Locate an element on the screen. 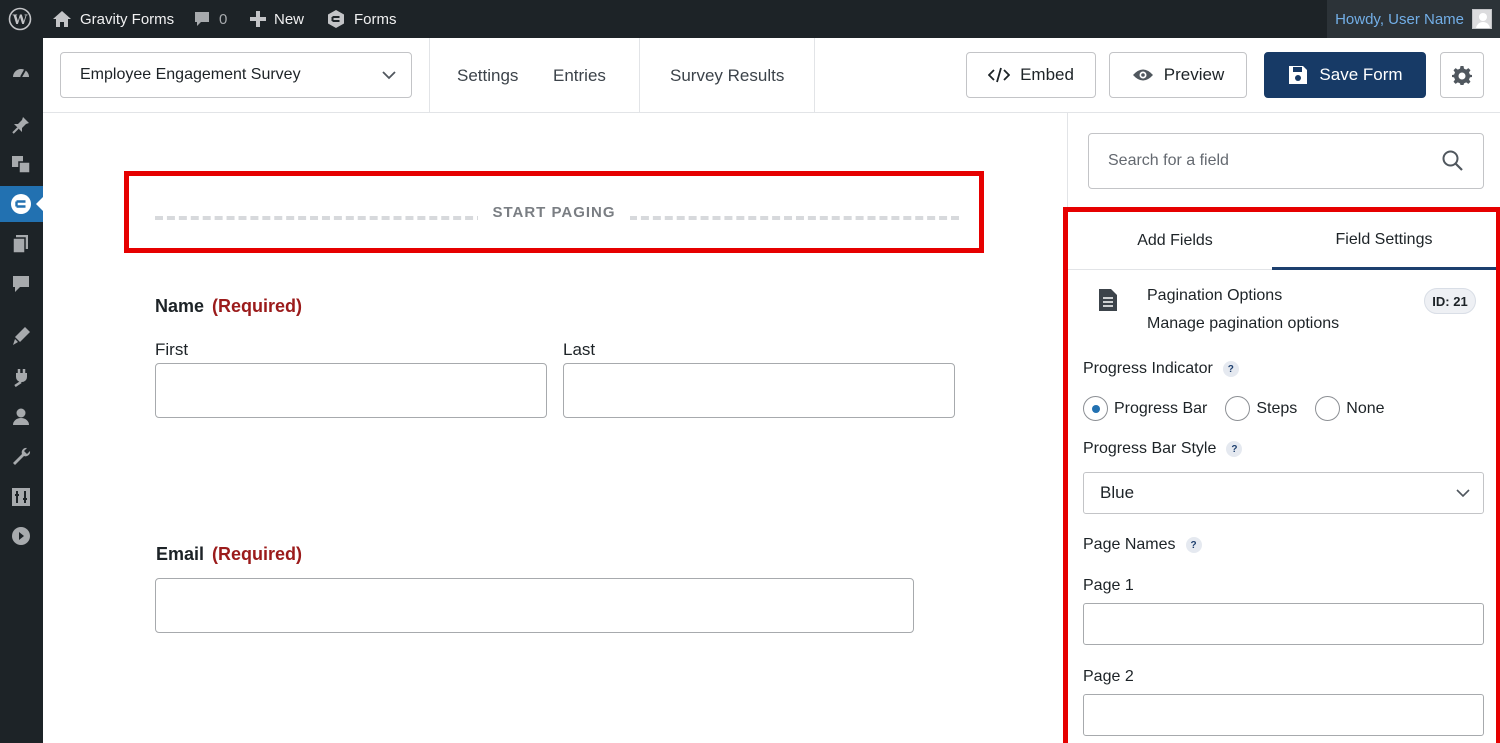 The height and width of the screenshot is (743, 1500). wordpress-logo-icon: W is located at coordinates (20, 19).